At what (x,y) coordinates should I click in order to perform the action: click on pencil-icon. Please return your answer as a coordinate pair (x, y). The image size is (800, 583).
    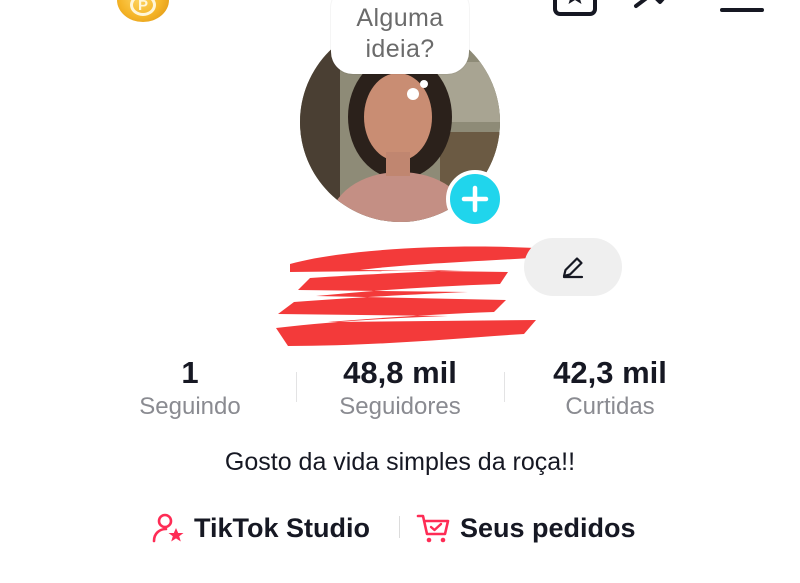
    Looking at the image, I should click on (573, 268).